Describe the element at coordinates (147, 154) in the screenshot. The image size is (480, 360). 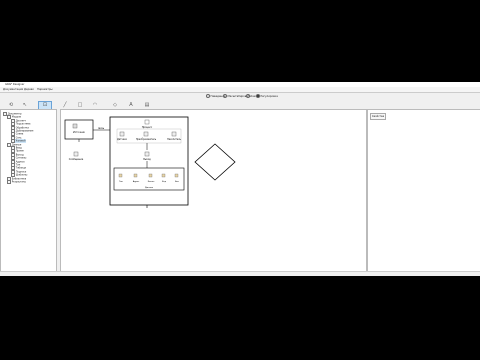
I see `item-output-icon` at that location.